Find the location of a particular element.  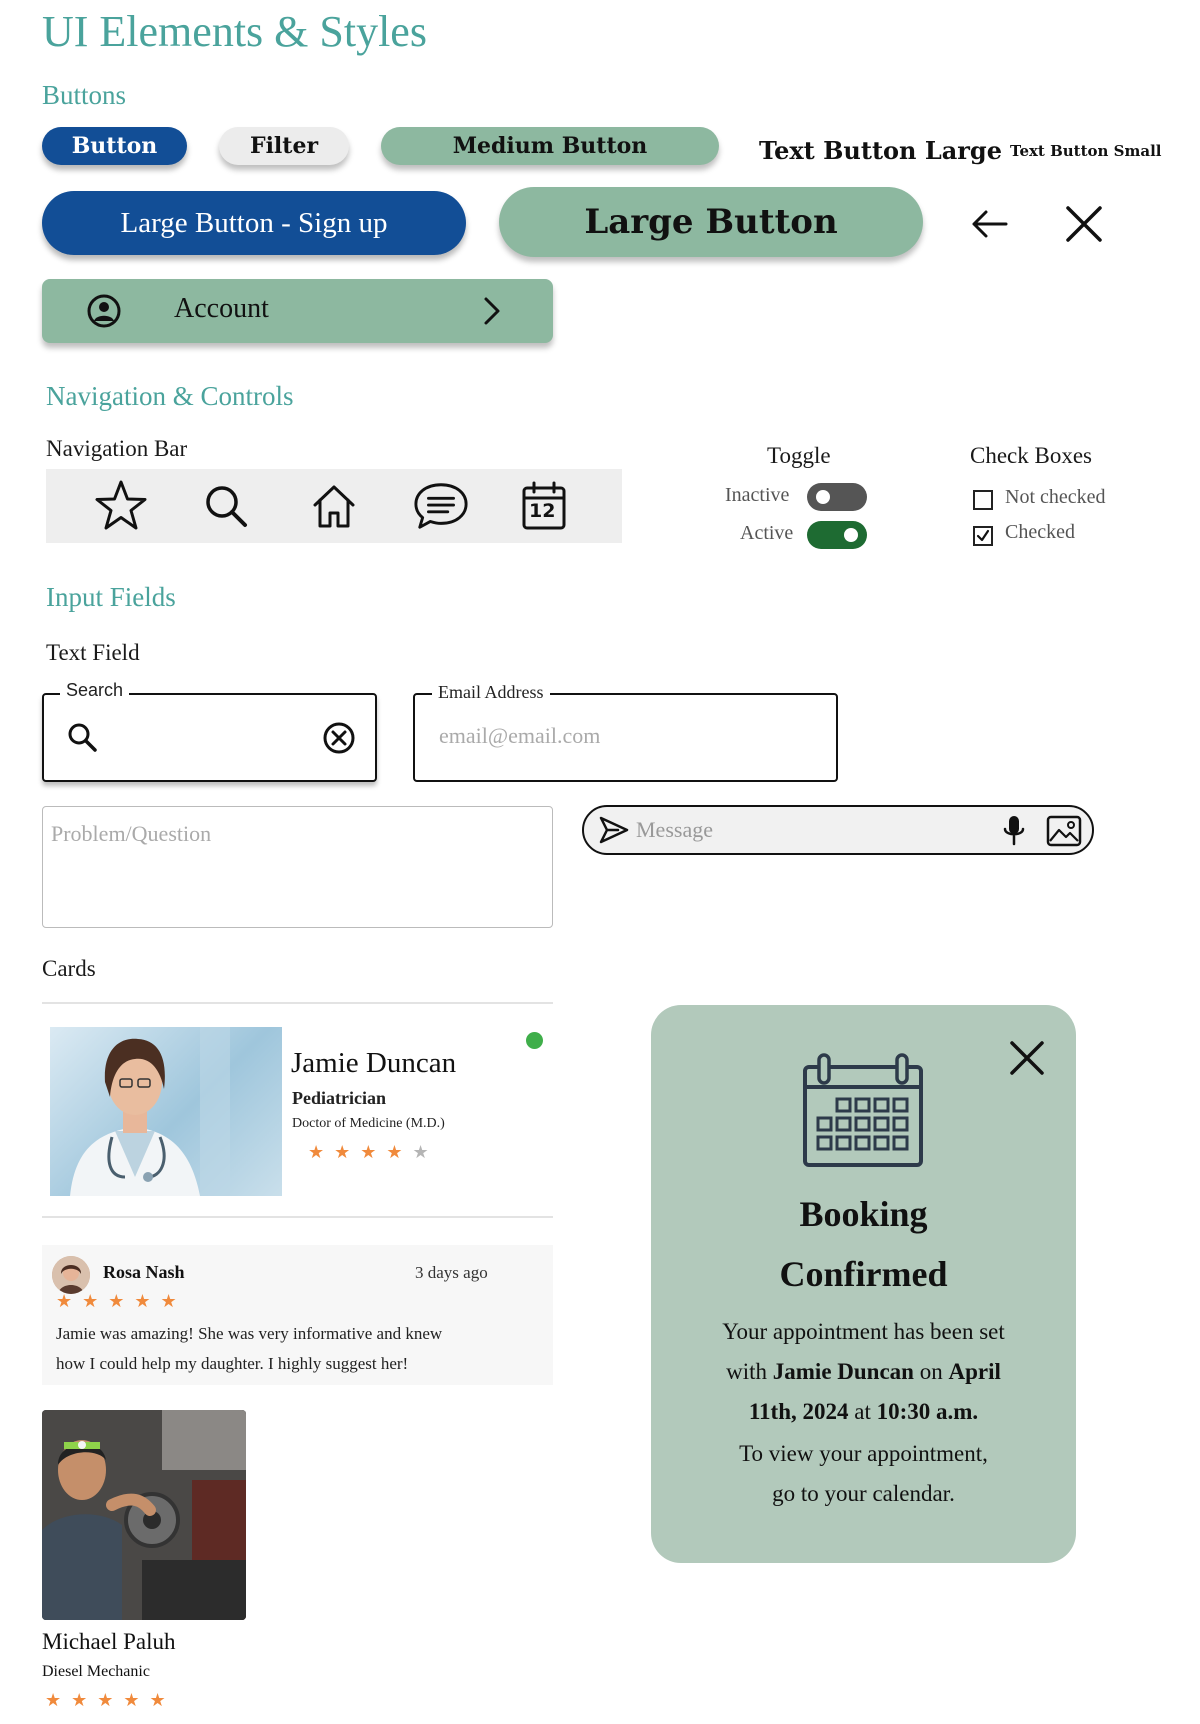

toggle-active is located at coordinates (837, 535).